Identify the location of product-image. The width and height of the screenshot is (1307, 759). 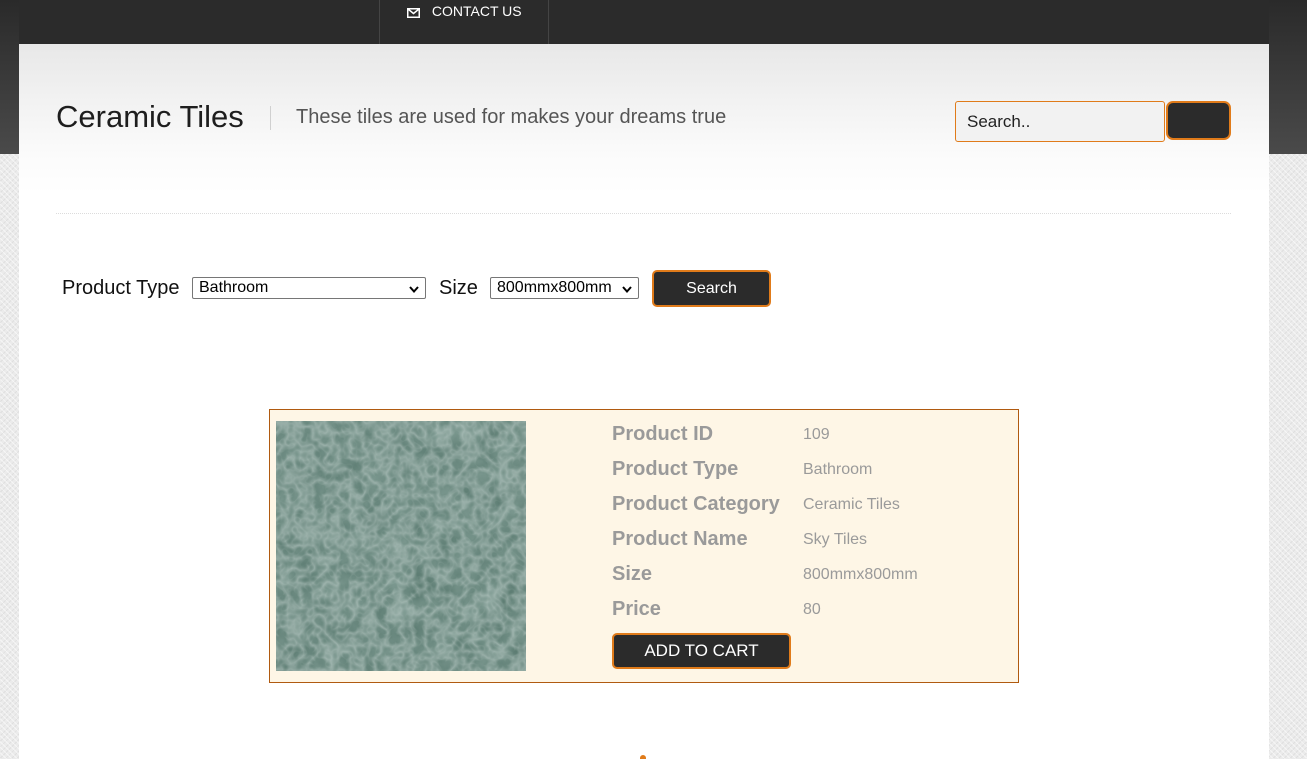
(401, 546).